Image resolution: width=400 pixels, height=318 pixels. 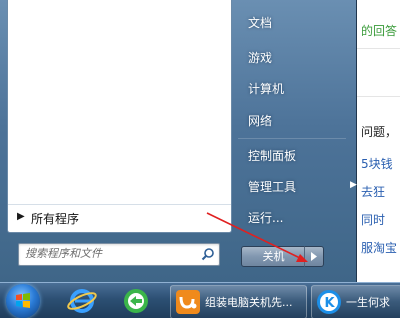 I want to click on search-icon, so click(x=208, y=254).